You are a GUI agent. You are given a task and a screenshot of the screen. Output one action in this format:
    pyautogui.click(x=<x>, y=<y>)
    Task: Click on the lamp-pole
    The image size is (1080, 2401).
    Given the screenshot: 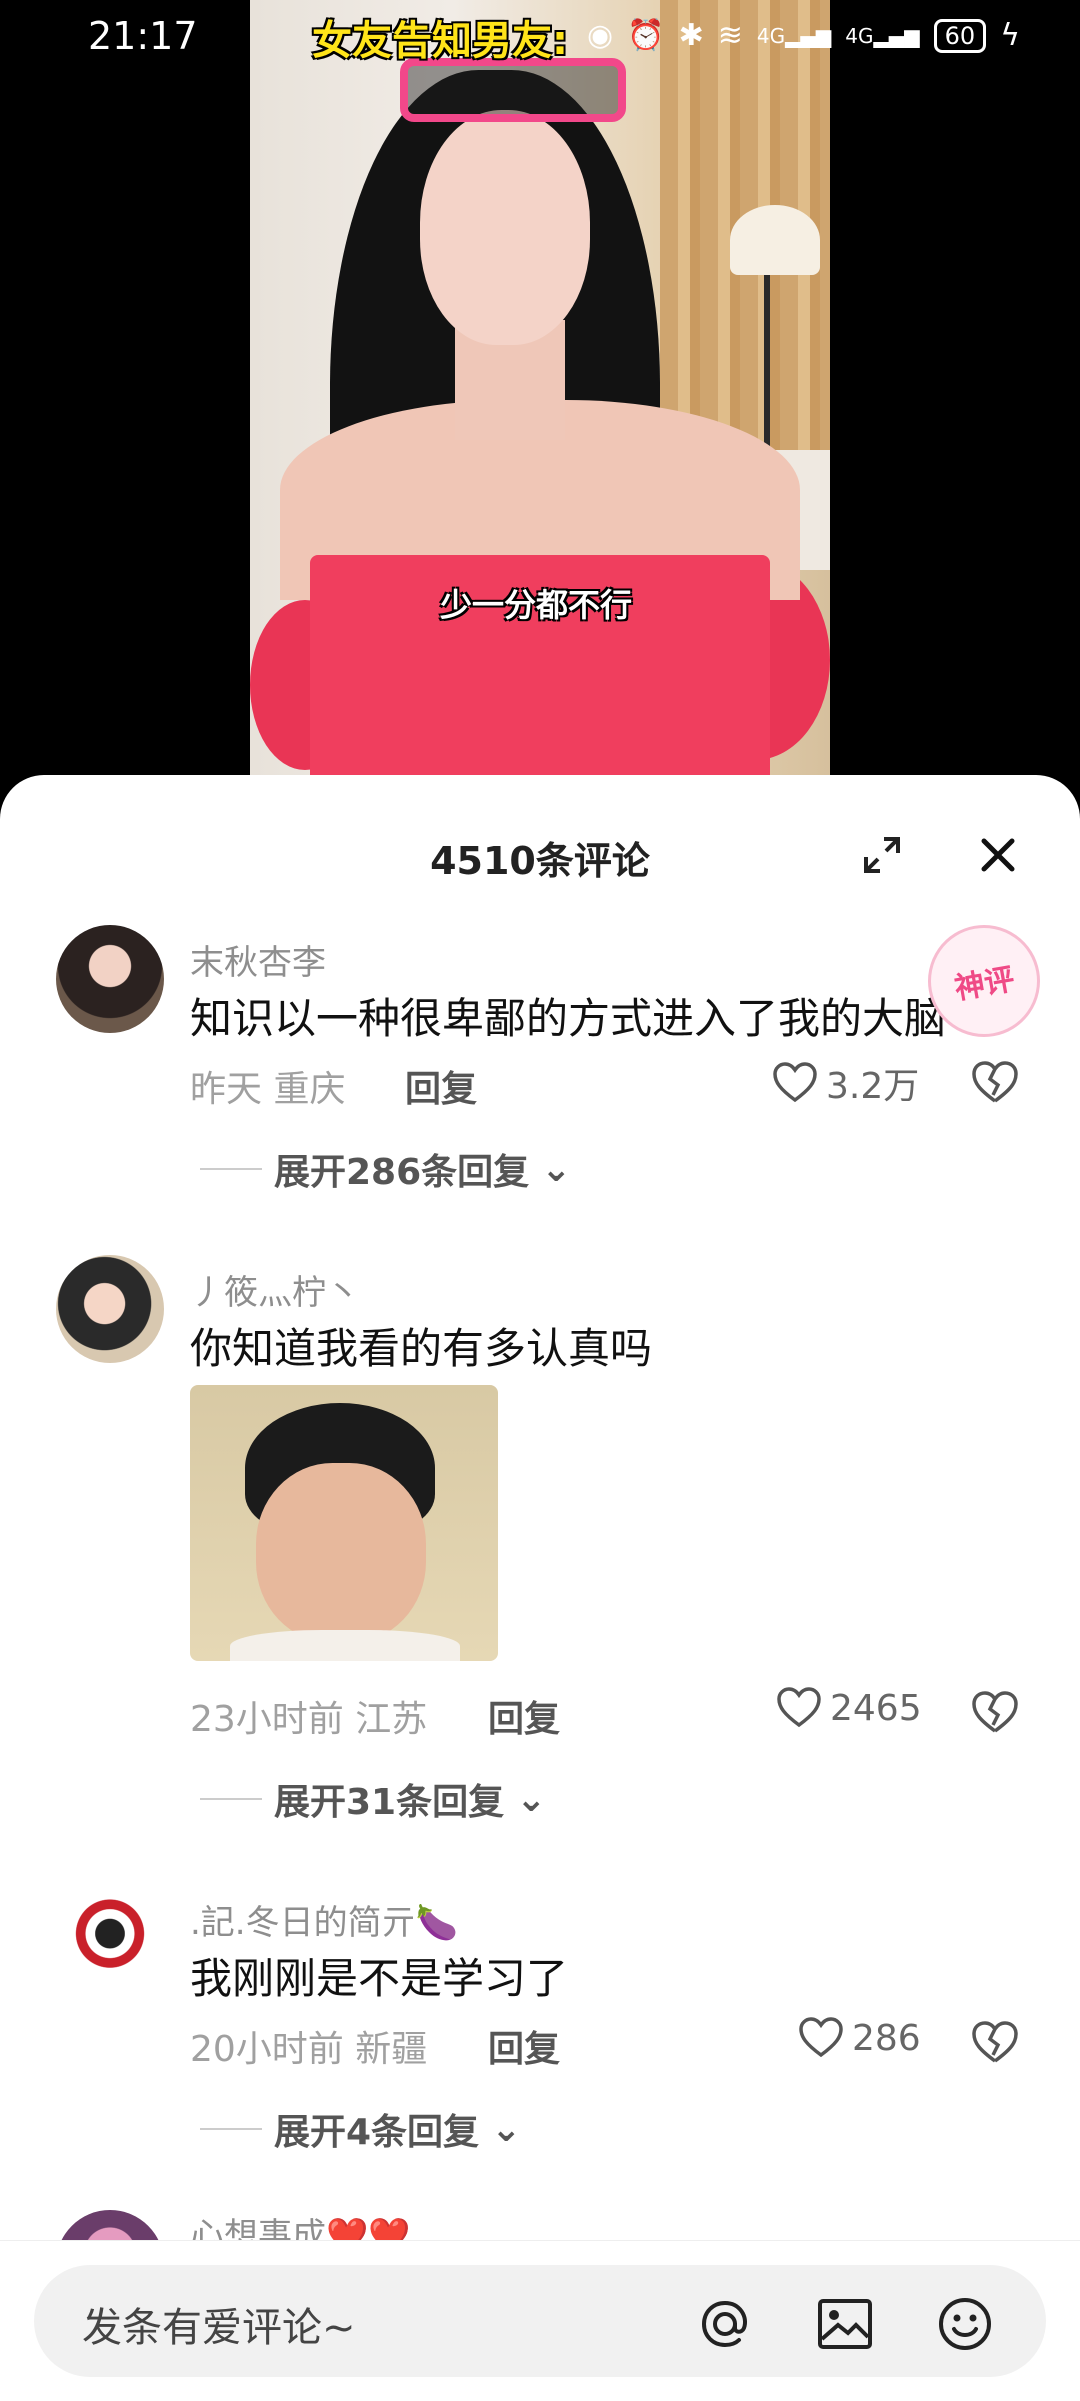 What is the action you would take?
    pyautogui.click(x=767, y=365)
    